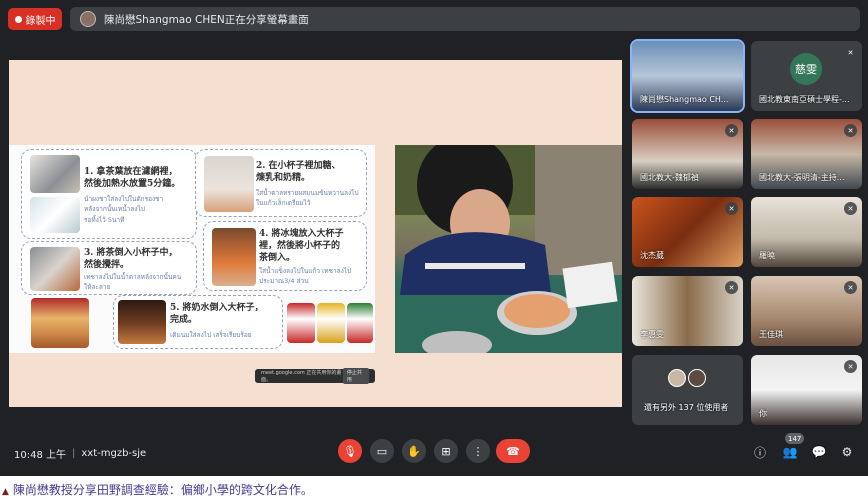 This screenshot has height=501, width=868. I want to click on info-icon: ⓘ, so click(759, 452).